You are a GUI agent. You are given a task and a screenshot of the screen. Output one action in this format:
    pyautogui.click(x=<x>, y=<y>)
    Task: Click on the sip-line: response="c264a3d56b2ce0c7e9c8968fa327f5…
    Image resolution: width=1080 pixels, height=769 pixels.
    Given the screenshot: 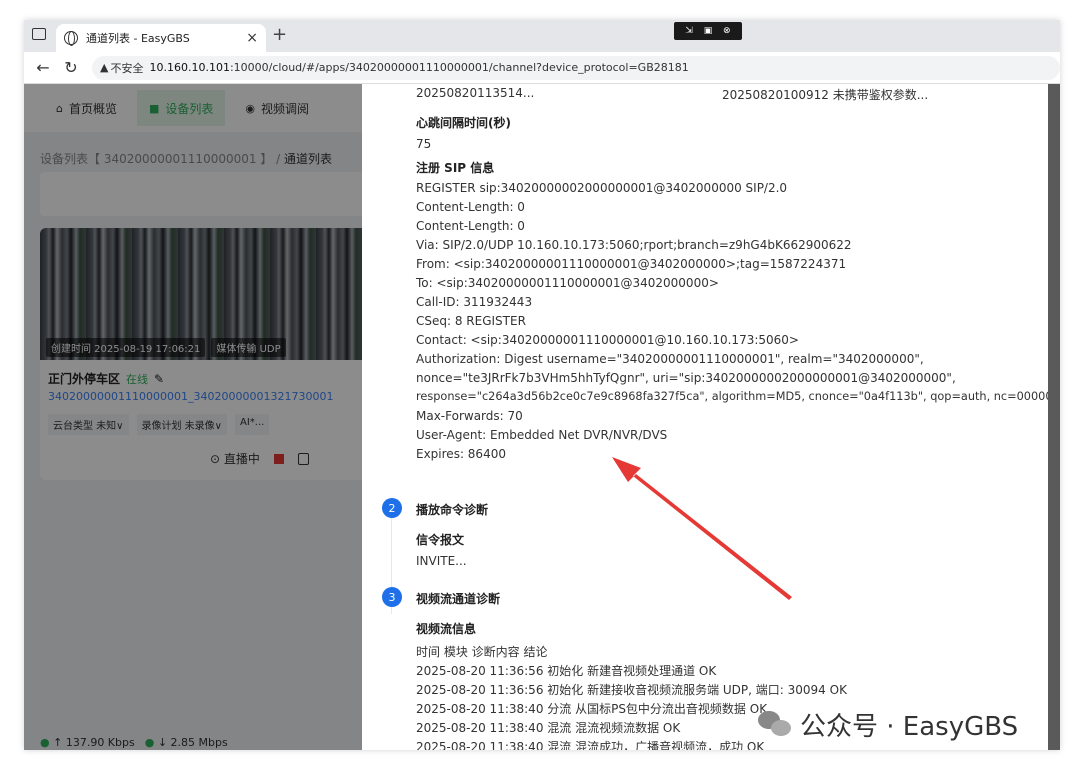 What is the action you would take?
    pyautogui.click(x=732, y=396)
    